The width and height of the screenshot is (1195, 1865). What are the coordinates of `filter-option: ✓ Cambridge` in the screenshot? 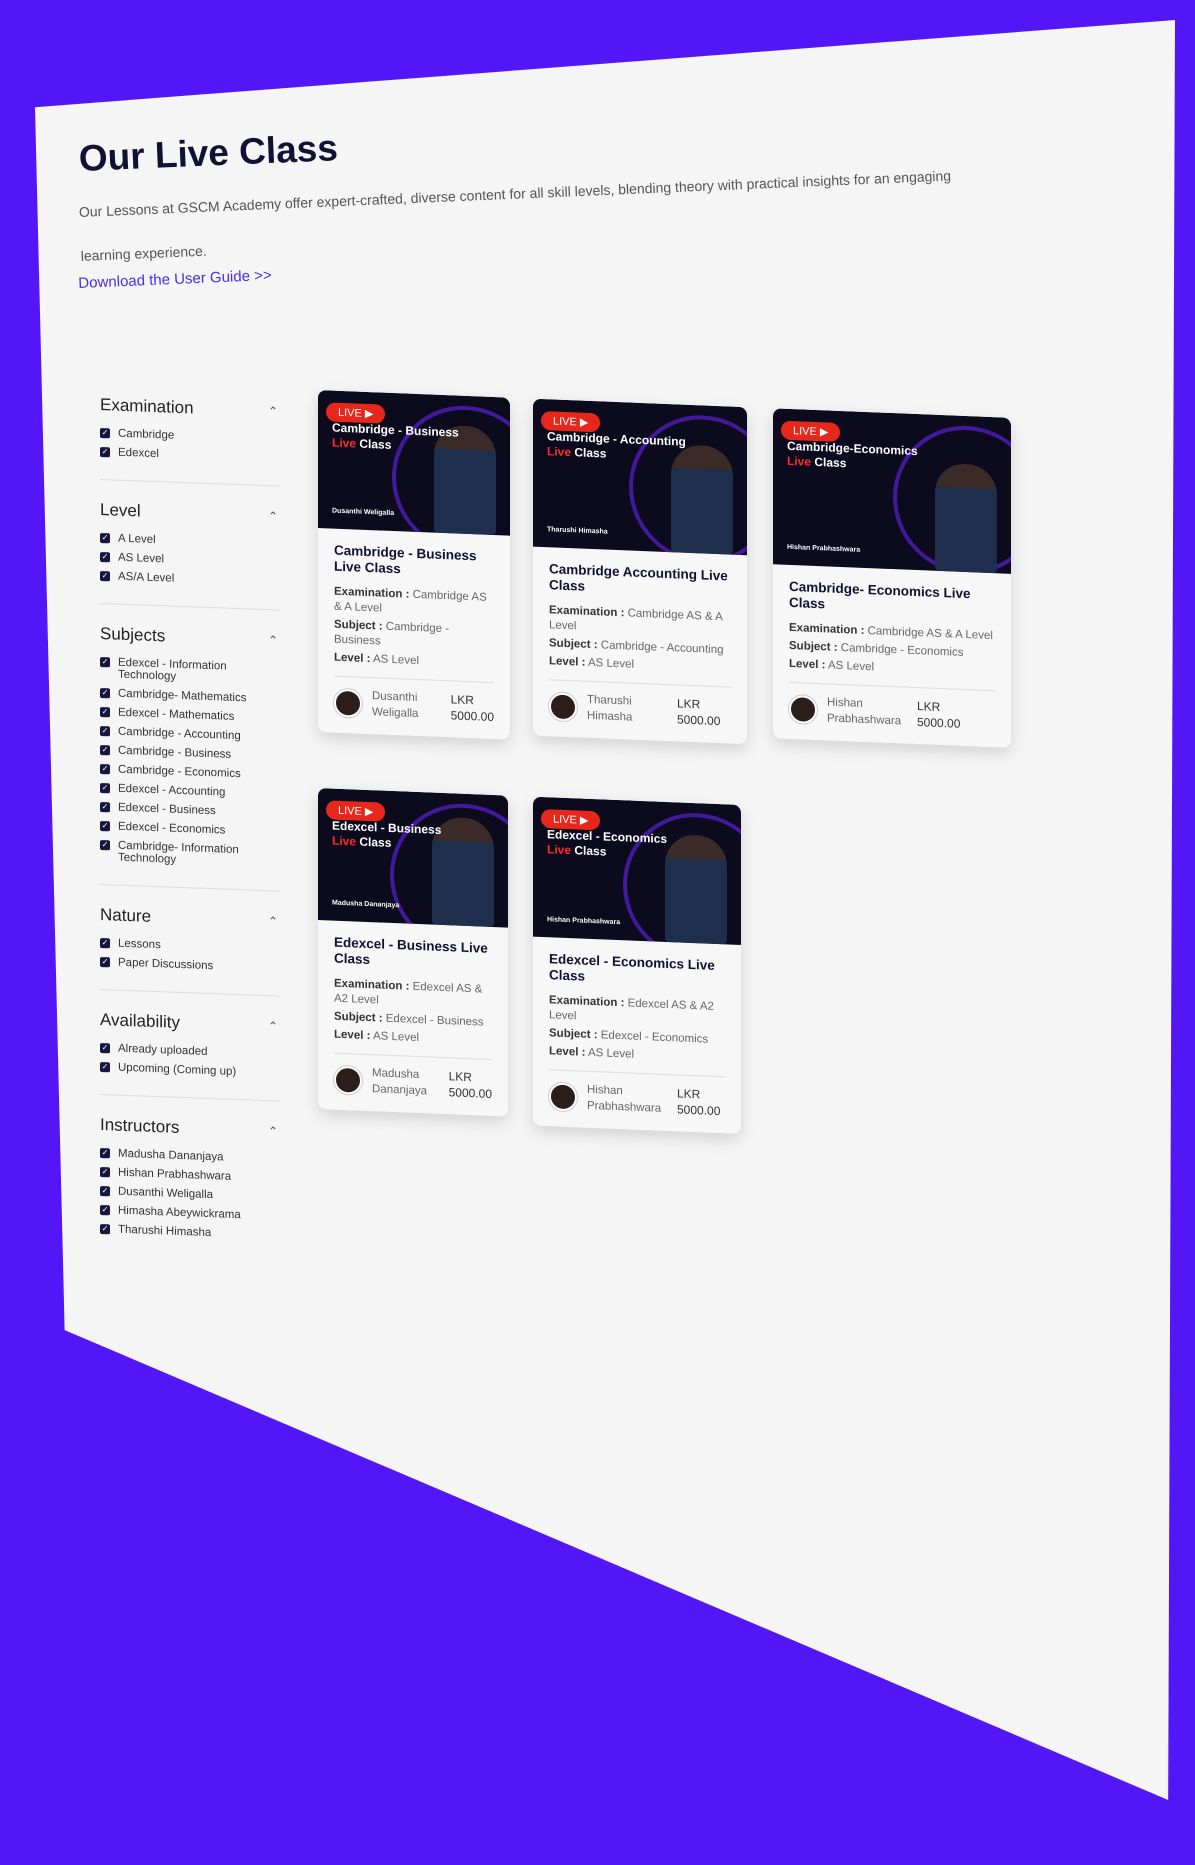 It's located at (190, 436).